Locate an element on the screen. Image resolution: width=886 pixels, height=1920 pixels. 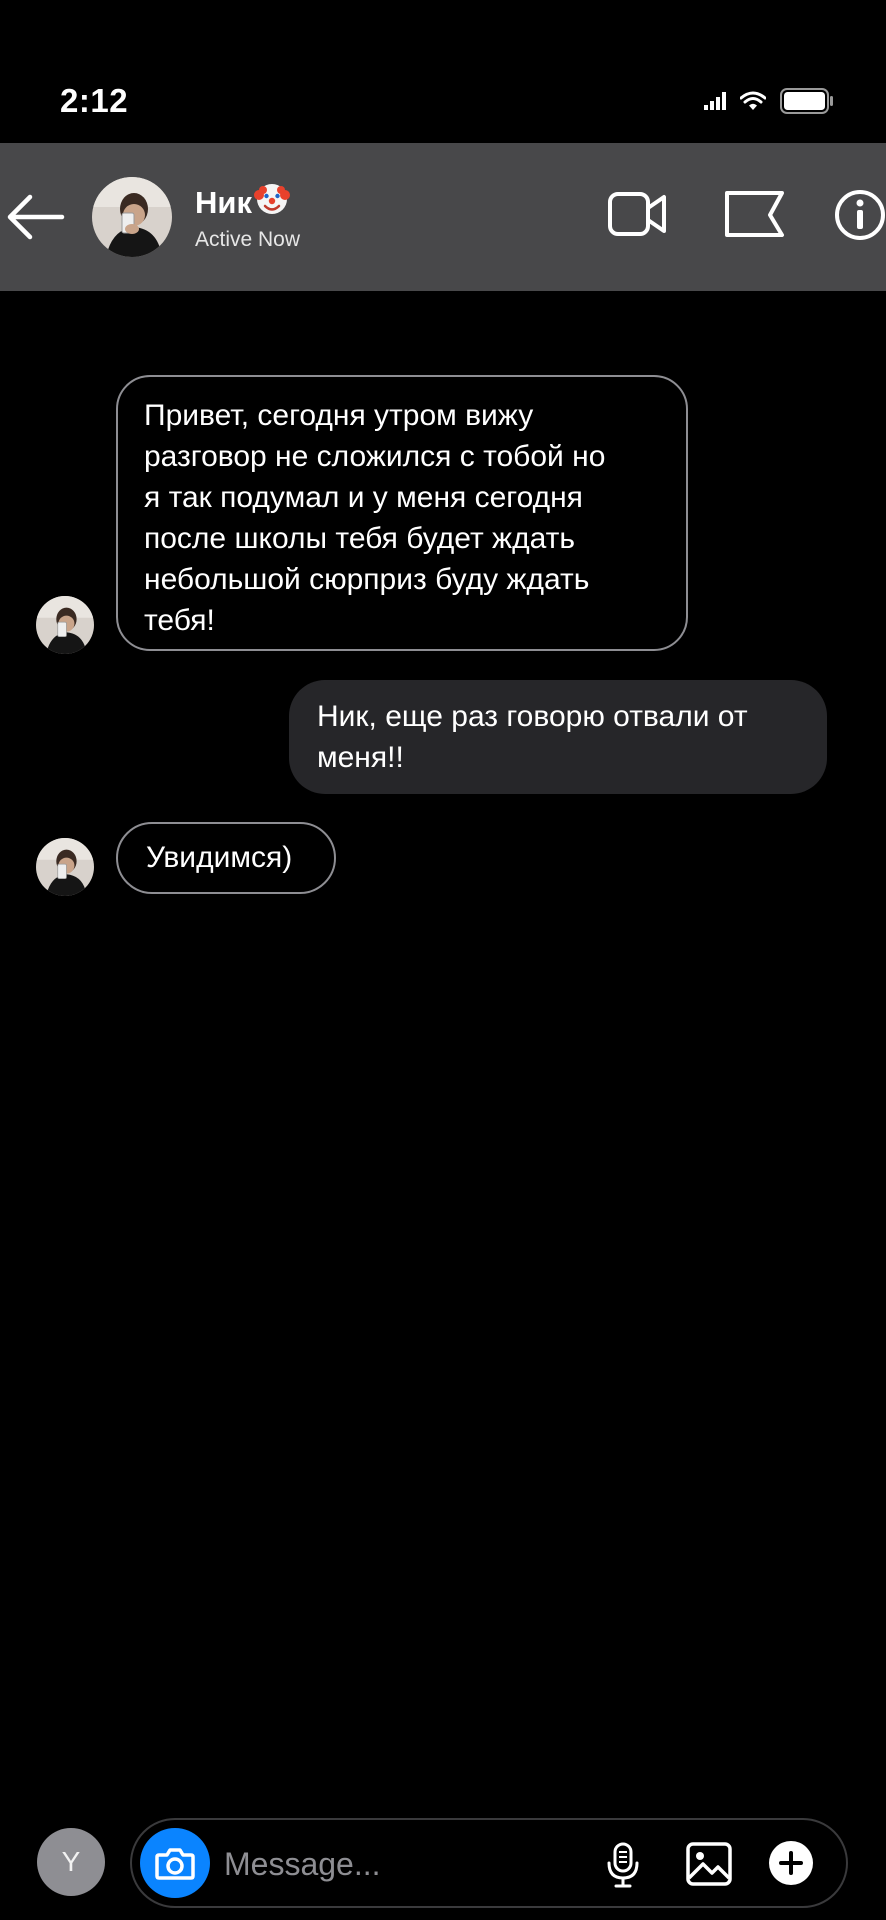
wifi-icon is located at coordinates (753, 103).